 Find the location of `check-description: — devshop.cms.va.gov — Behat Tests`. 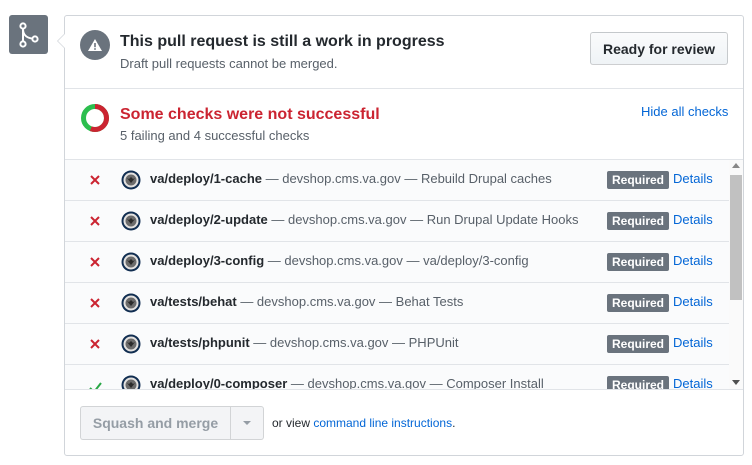

check-description: — devshop.cms.va.gov — Behat Tests is located at coordinates (350, 301).